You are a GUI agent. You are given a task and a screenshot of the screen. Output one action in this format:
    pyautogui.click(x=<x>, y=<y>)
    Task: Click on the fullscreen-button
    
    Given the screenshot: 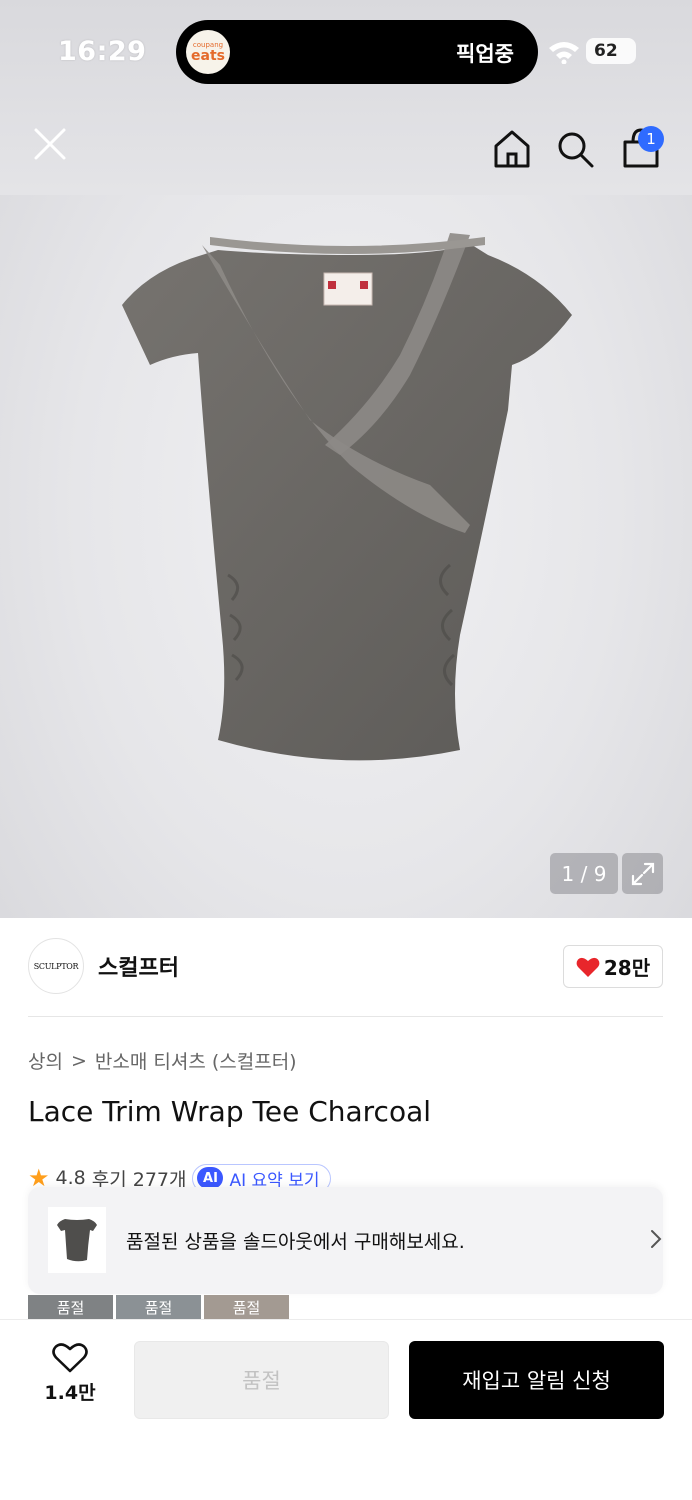 What is the action you would take?
    pyautogui.click(x=642, y=873)
    